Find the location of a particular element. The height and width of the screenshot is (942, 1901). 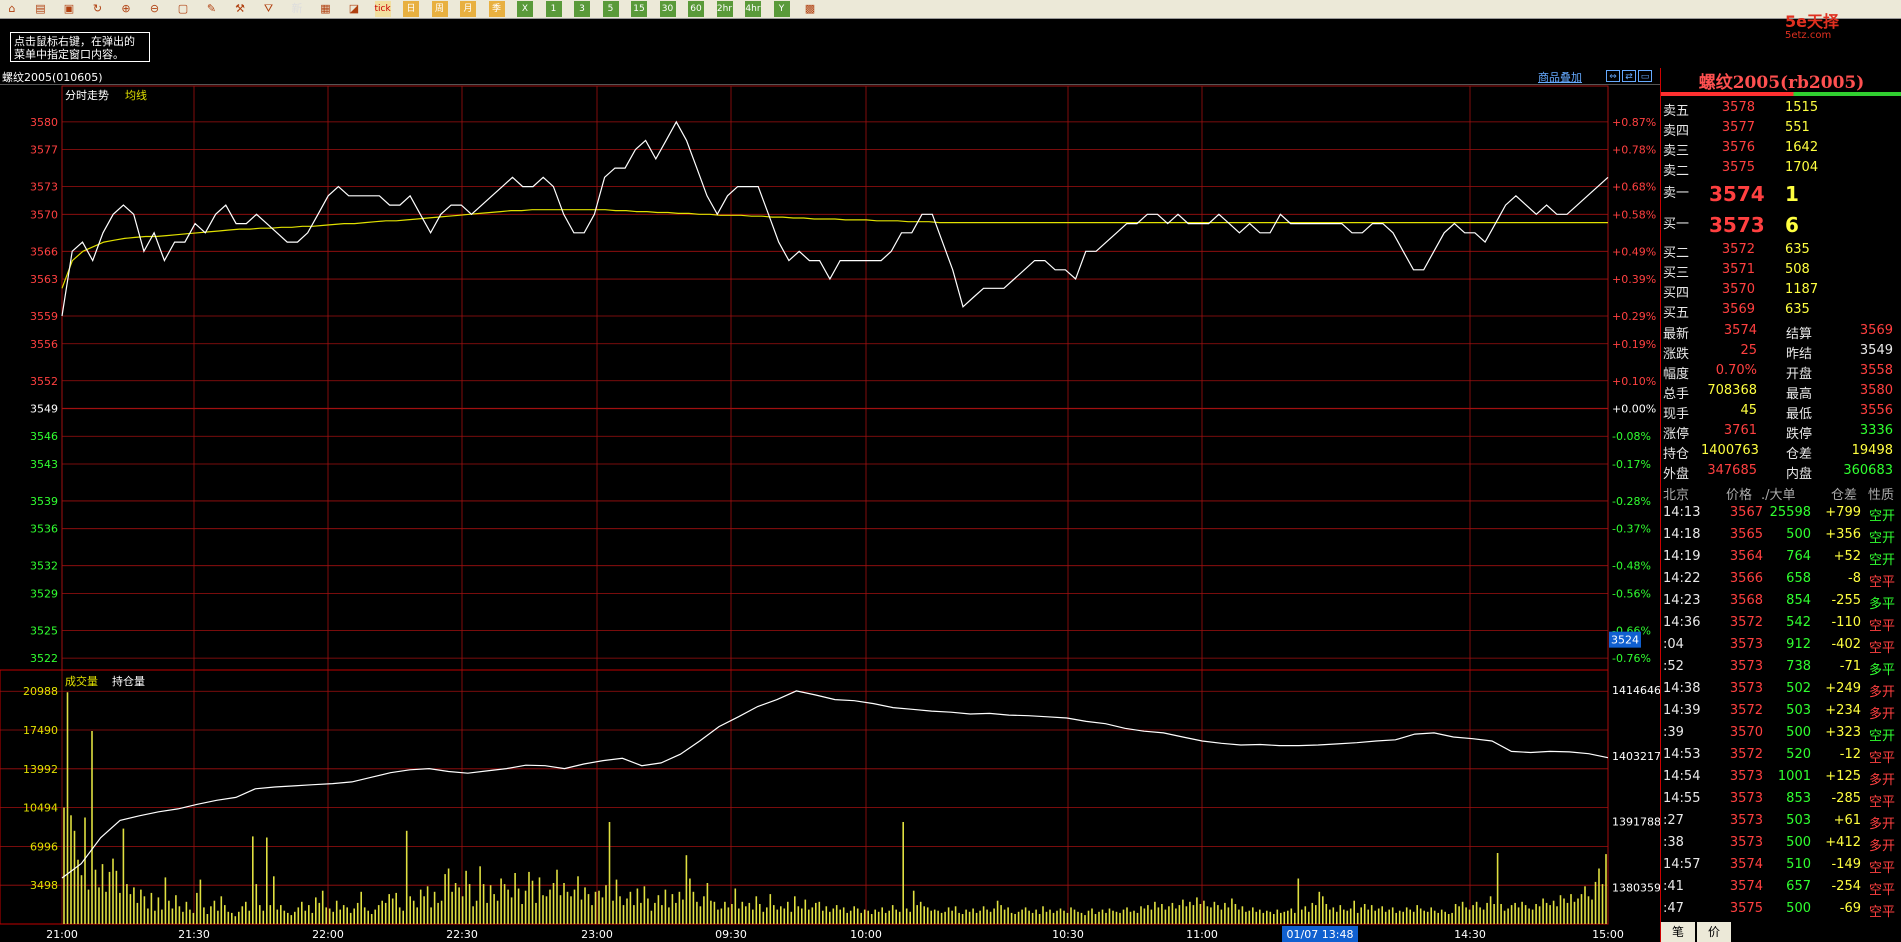

trade-time: 14:13 is located at coordinates (1682, 512).